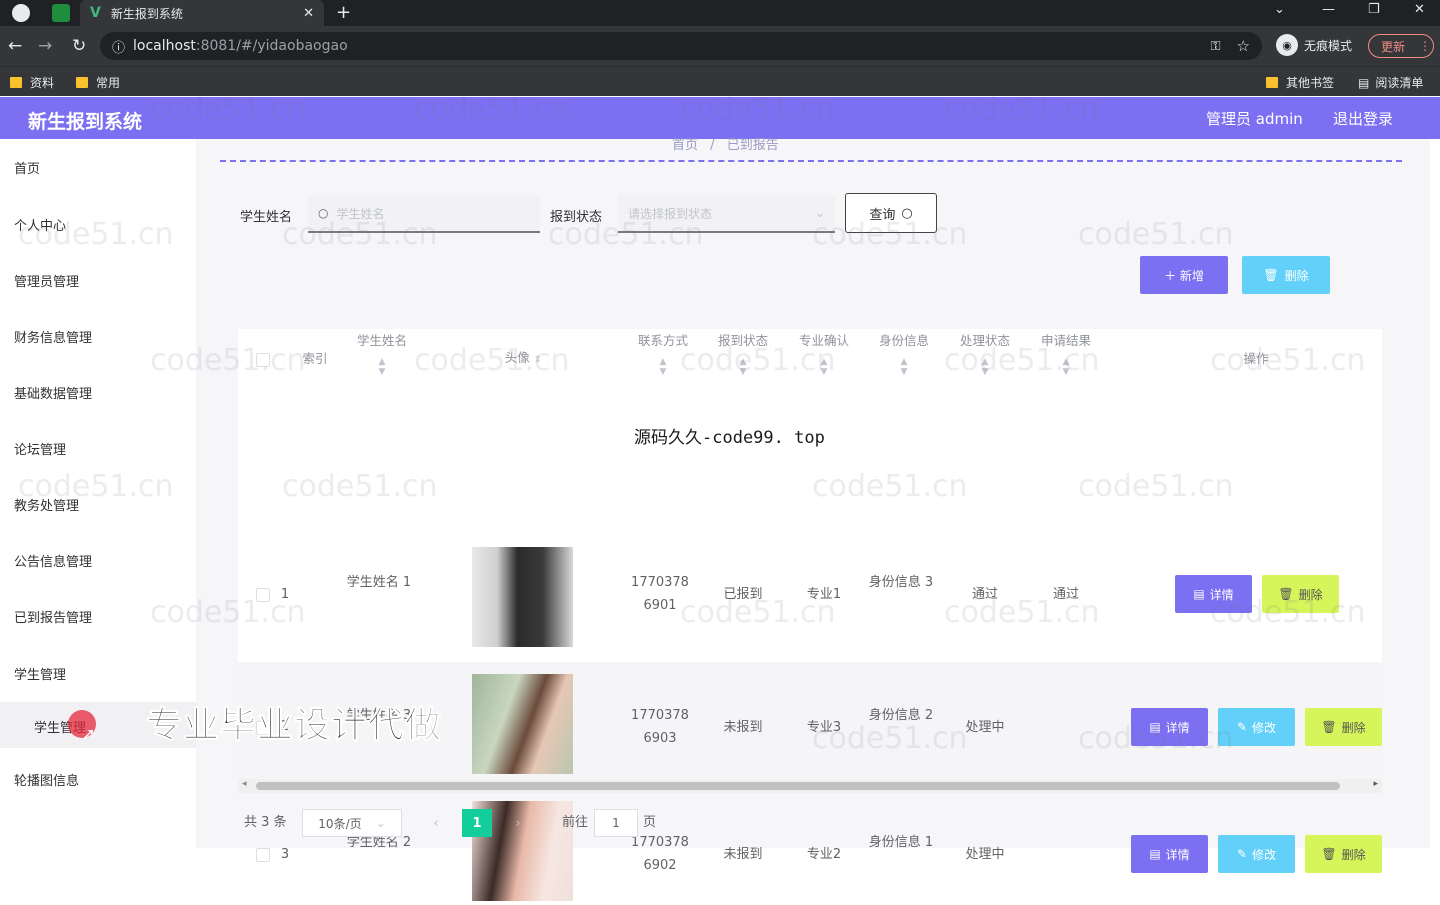 The image size is (1440, 905). What do you see at coordinates (1401, 46) in the screenshot?
I see `update-button: 更新 ⋮` at bounding box center [1401, 46].